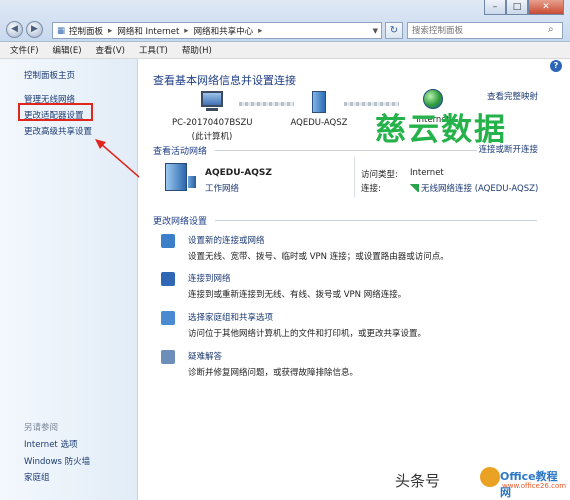 Image resolution: width=570 pixels, height=500 pixels. I want to click on watermark-toutiao: 头条号, so click(418, 481).